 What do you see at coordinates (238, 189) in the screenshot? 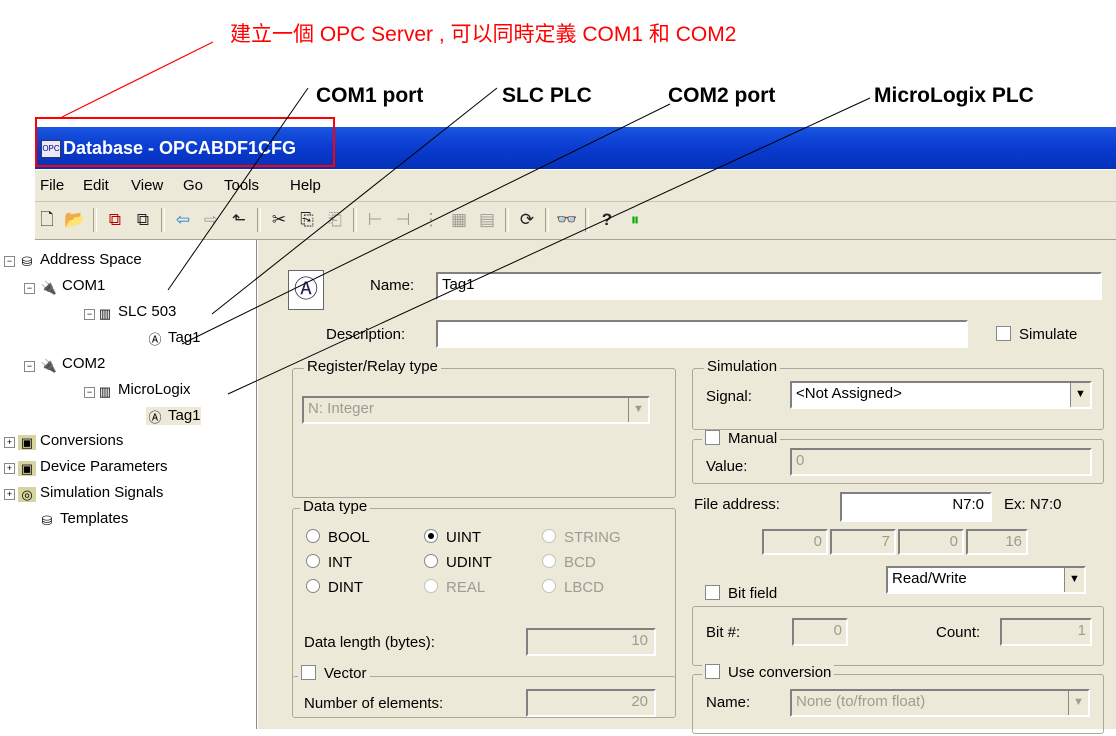
I see `leader-line-com1` at bounding box center [238, 189].